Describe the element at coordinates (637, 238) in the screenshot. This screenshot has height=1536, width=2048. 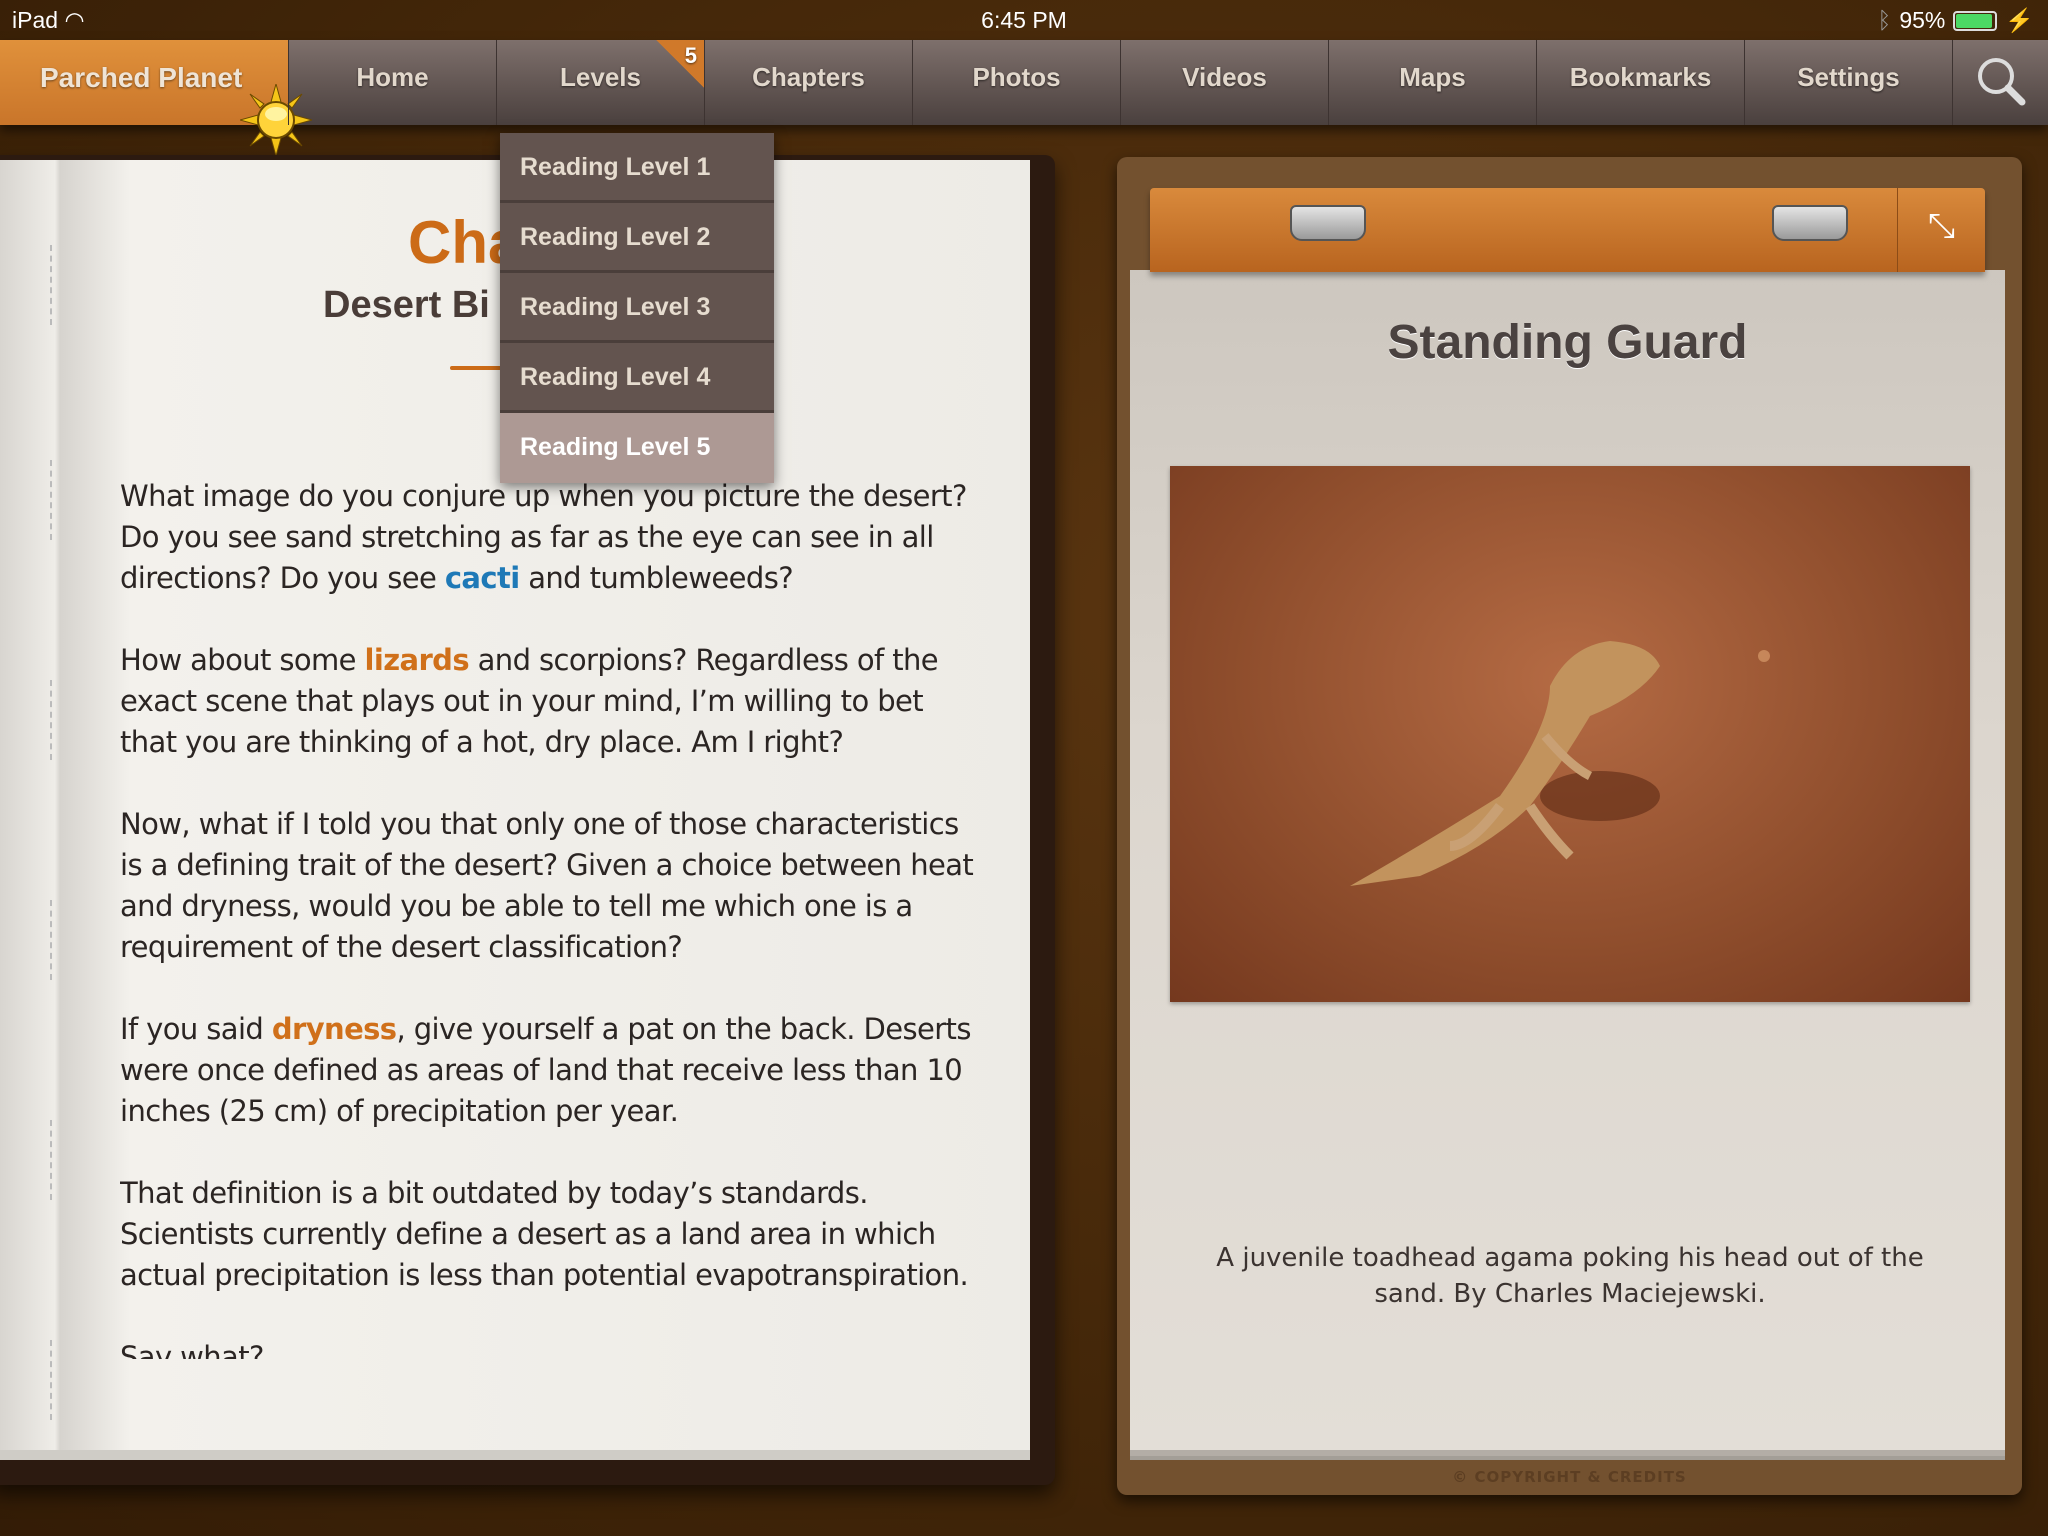
I see `reading-level-2: Reading Level 2` at that location.